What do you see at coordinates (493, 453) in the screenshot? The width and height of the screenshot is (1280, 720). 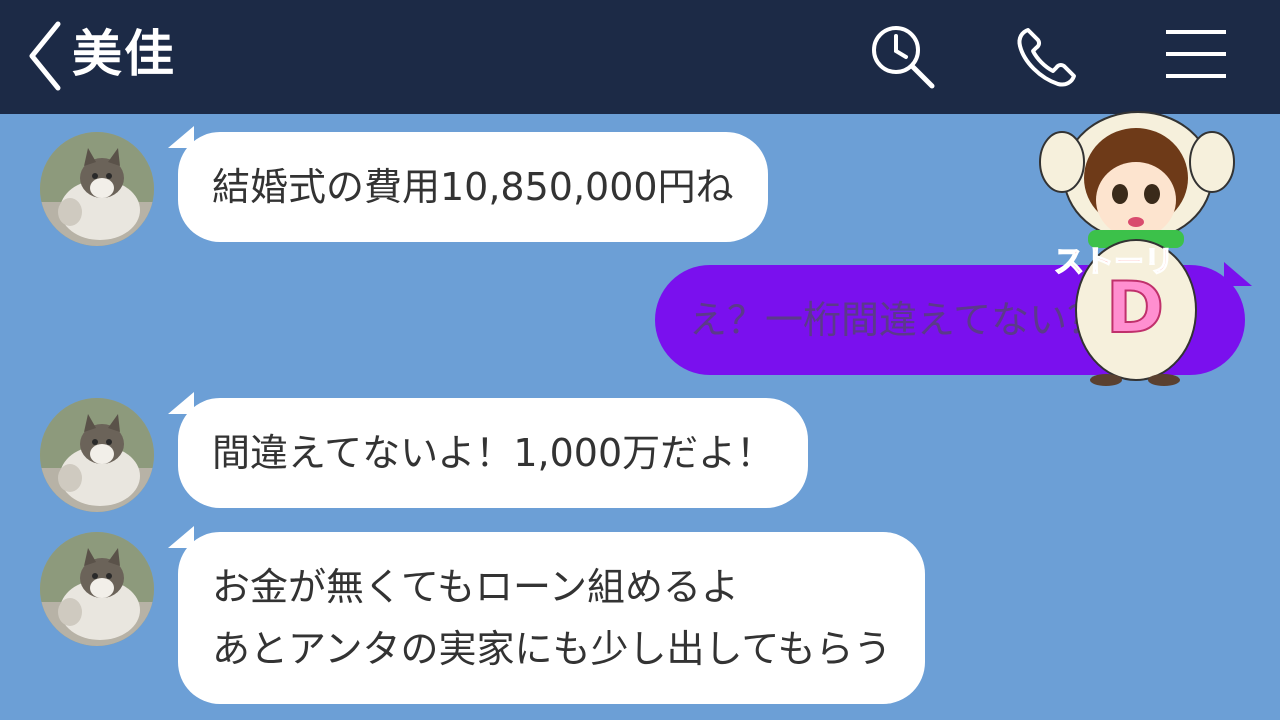 I see `message-text: 間違えてないよ！1,000万だよ！` at bounding box center [493, 453].